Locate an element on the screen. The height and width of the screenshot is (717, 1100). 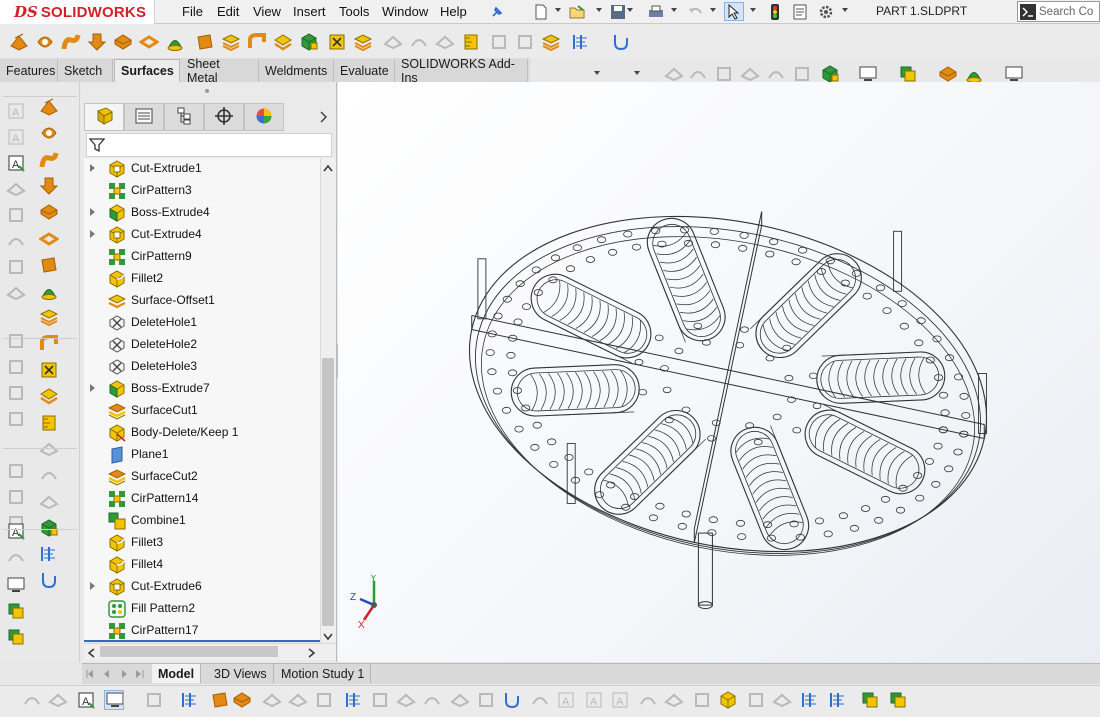
menu-view: View is located at coordinates (267, 11).